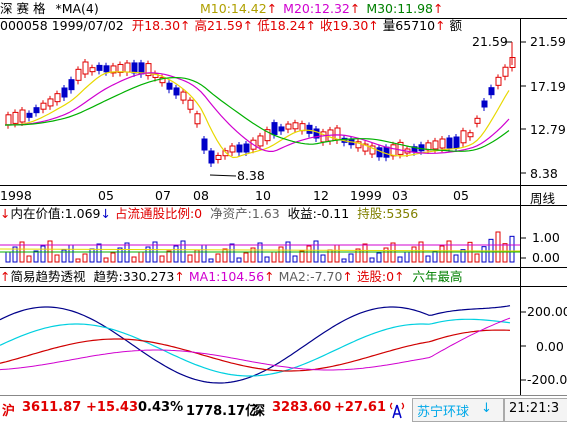  What do you see at coordinates (134, 276) in the screenshot?
I see `trend-value: 趋势:330.273` at bounding box center [134, 276].